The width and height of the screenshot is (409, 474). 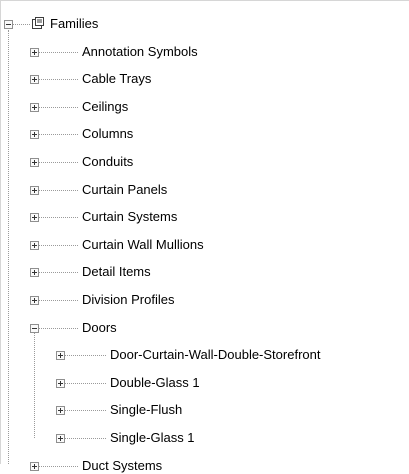 I want to click on tree-node-detail-items: Detail Items, so click(x=116, y=272).